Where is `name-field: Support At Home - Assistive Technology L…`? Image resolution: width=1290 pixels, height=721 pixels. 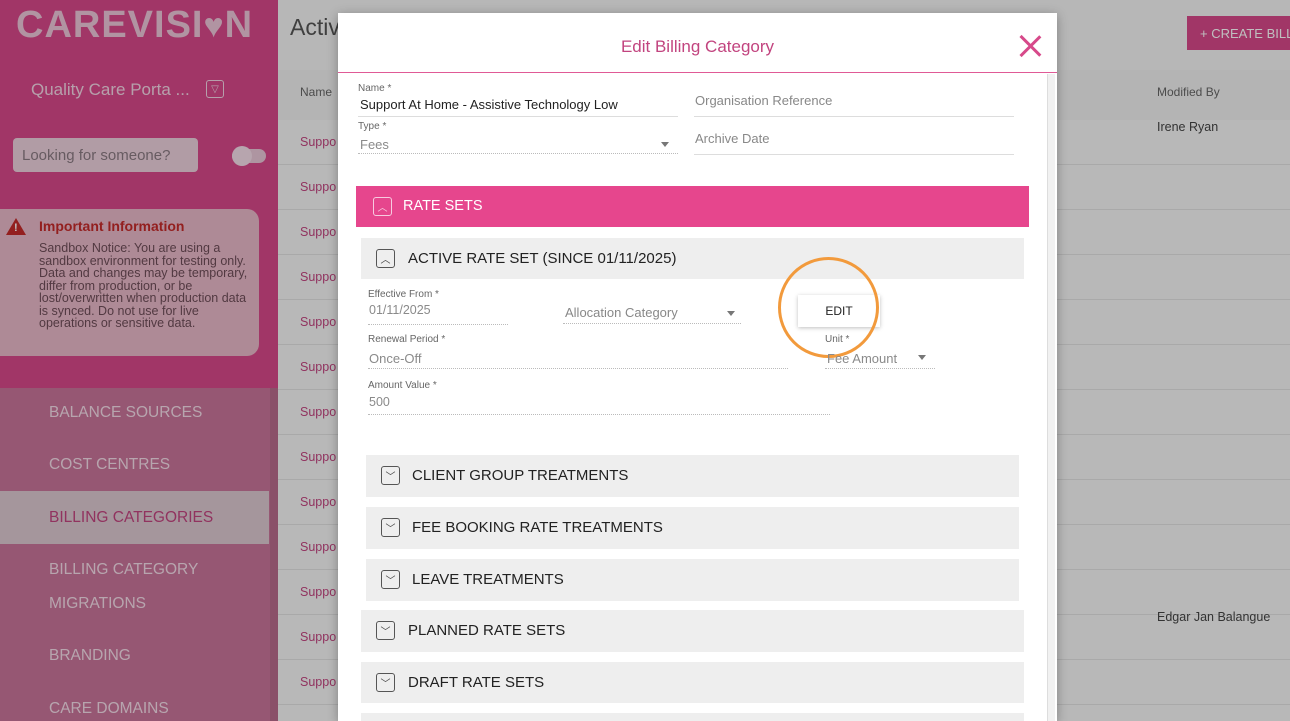 name-field: Support At Home - Assistive Technology L… is located at coordinates (489, 104).